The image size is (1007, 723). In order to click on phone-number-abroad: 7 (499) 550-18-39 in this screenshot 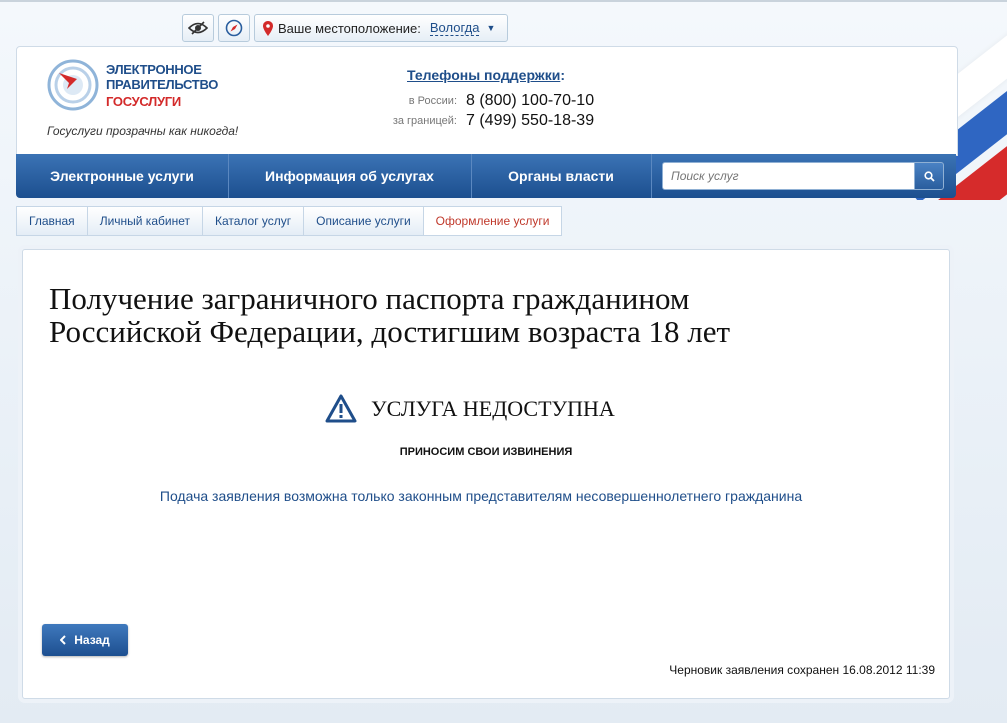, I will do `click(530, 120)`.